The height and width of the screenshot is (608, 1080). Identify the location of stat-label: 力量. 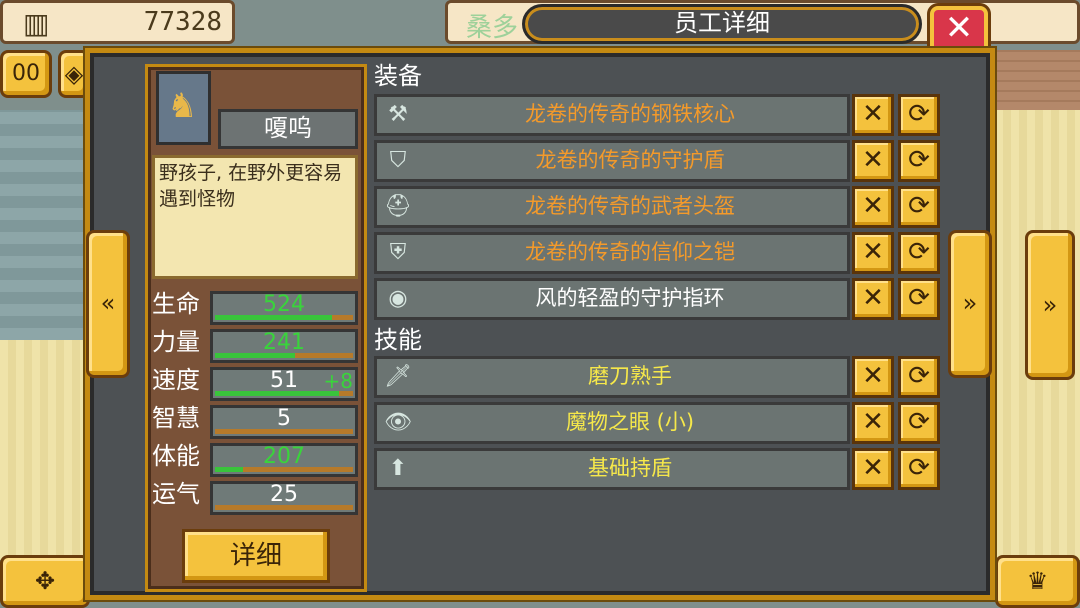
(176, 342).